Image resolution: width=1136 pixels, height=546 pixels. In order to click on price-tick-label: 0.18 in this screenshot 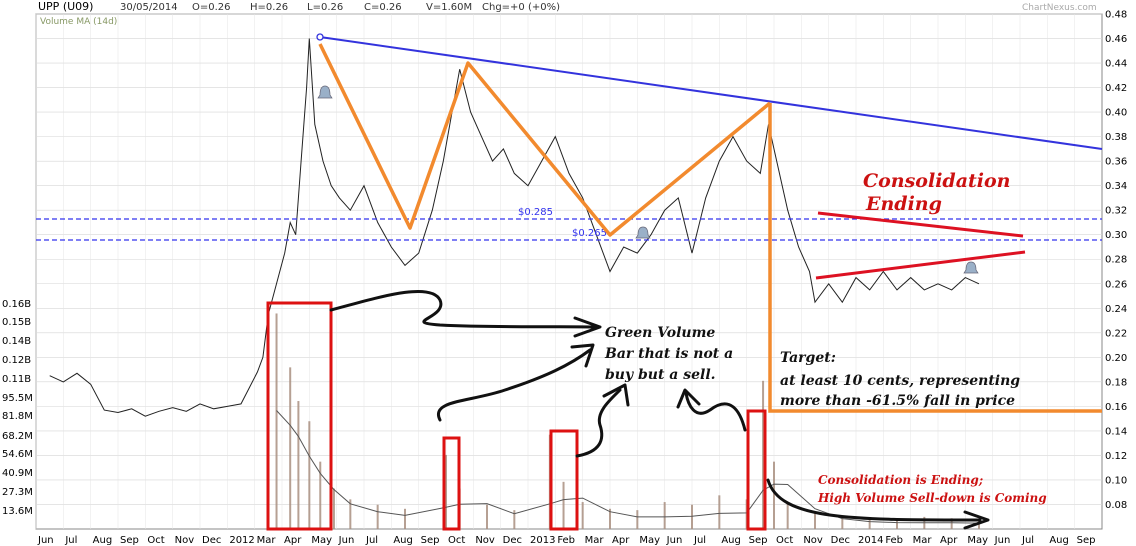, I will do `click(1116, 382)`.